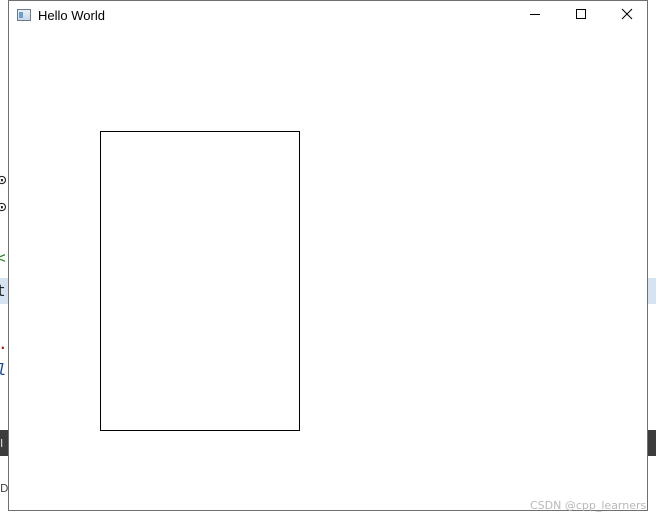 The image size is (656, 519). I want to click on minimize-icon, so click(535, 16).